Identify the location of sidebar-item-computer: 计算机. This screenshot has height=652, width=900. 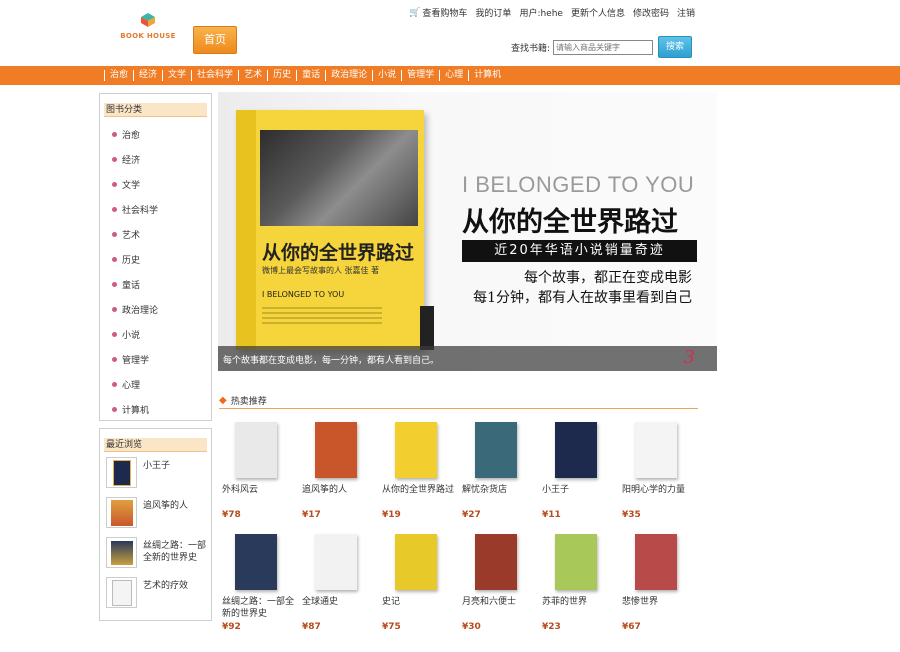
(155, 409).